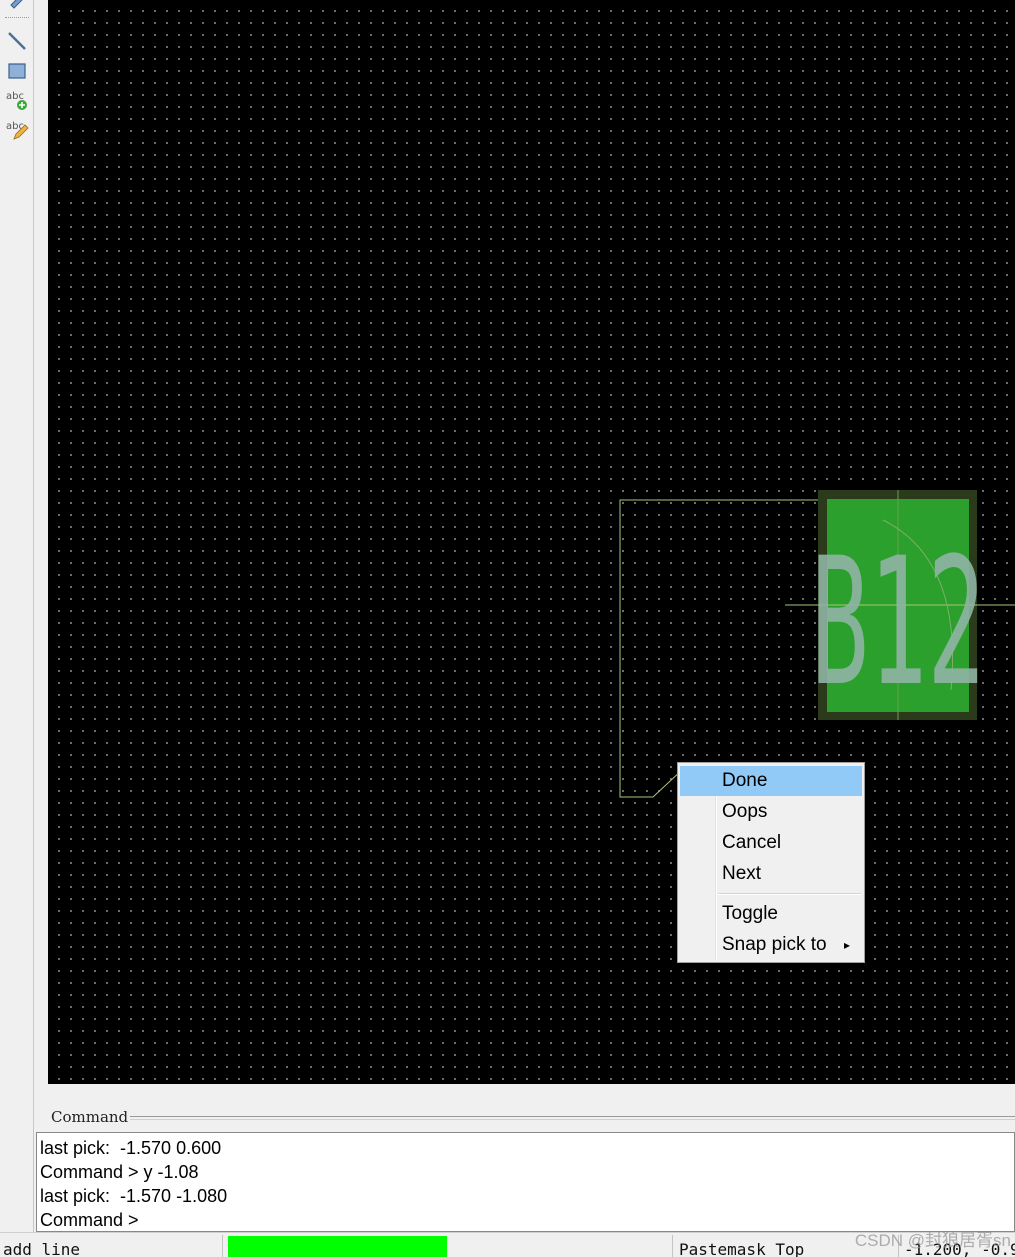 The height and width of the screenshot is (1257, 1015). Describe the element at coordinates (17, 130) in the screenshot. I see `edit-text-icon: abc` at that location.